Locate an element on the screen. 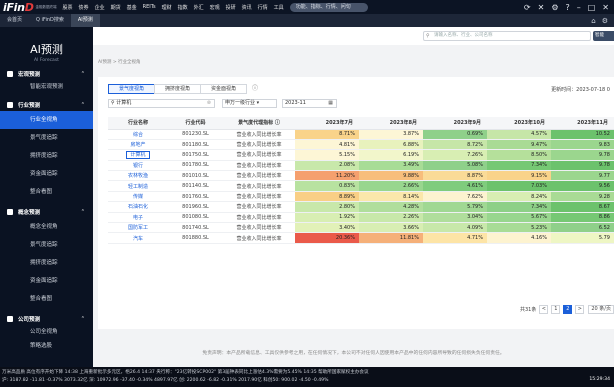 The width and height of the screenshot is (614, 387). top-menu-item: 指数 is located at coordinates (183, 7).